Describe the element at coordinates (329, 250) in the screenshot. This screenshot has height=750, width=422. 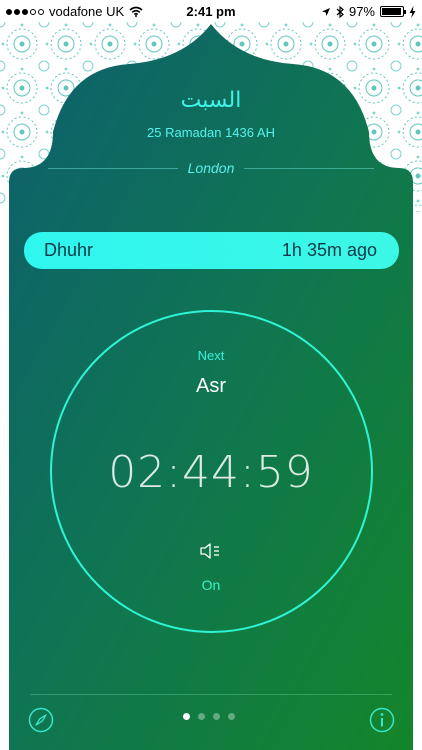
I see `current-prayer-elapsed: 1h 35m ago` at that location.